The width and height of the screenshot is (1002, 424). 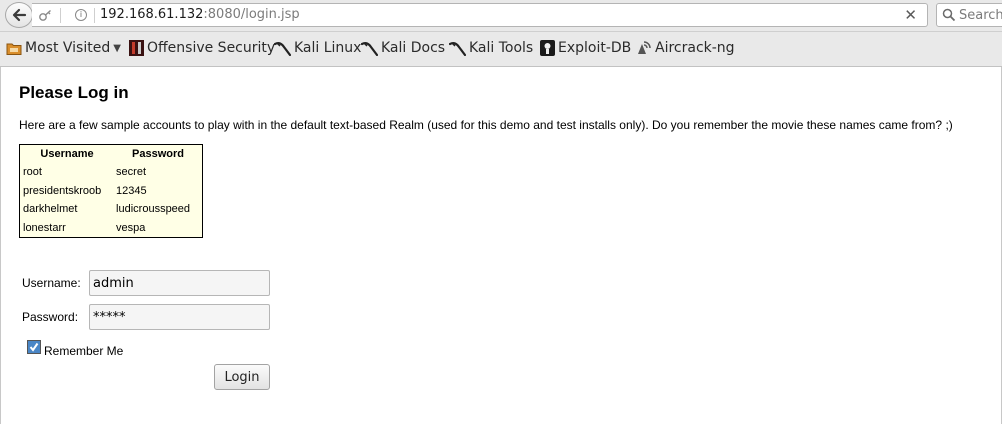 What do you see at coordinates (413, 48) in the screenshot?
I see `bookmark-label: Kali Docs` at bounding box center [413, 48].